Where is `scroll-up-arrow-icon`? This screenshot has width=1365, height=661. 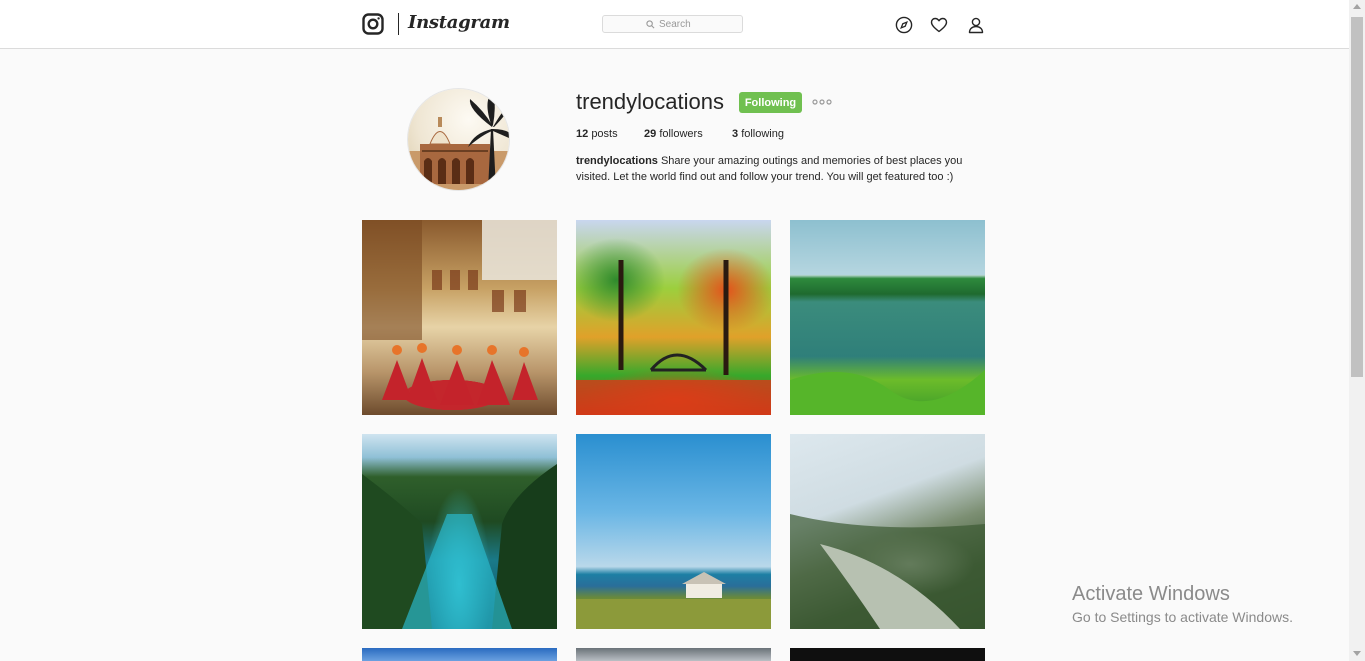
scroll-up-arrow-icon is located at coordinates (1357, 6).